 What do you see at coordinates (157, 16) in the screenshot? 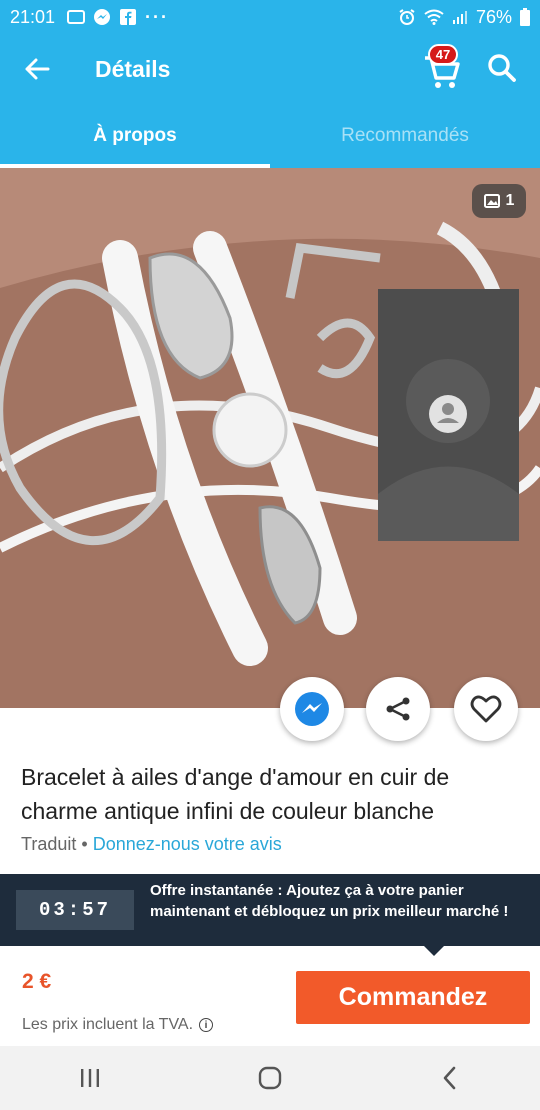
I see `more-notifications-icon: ···` at bounding box center [157, 16].